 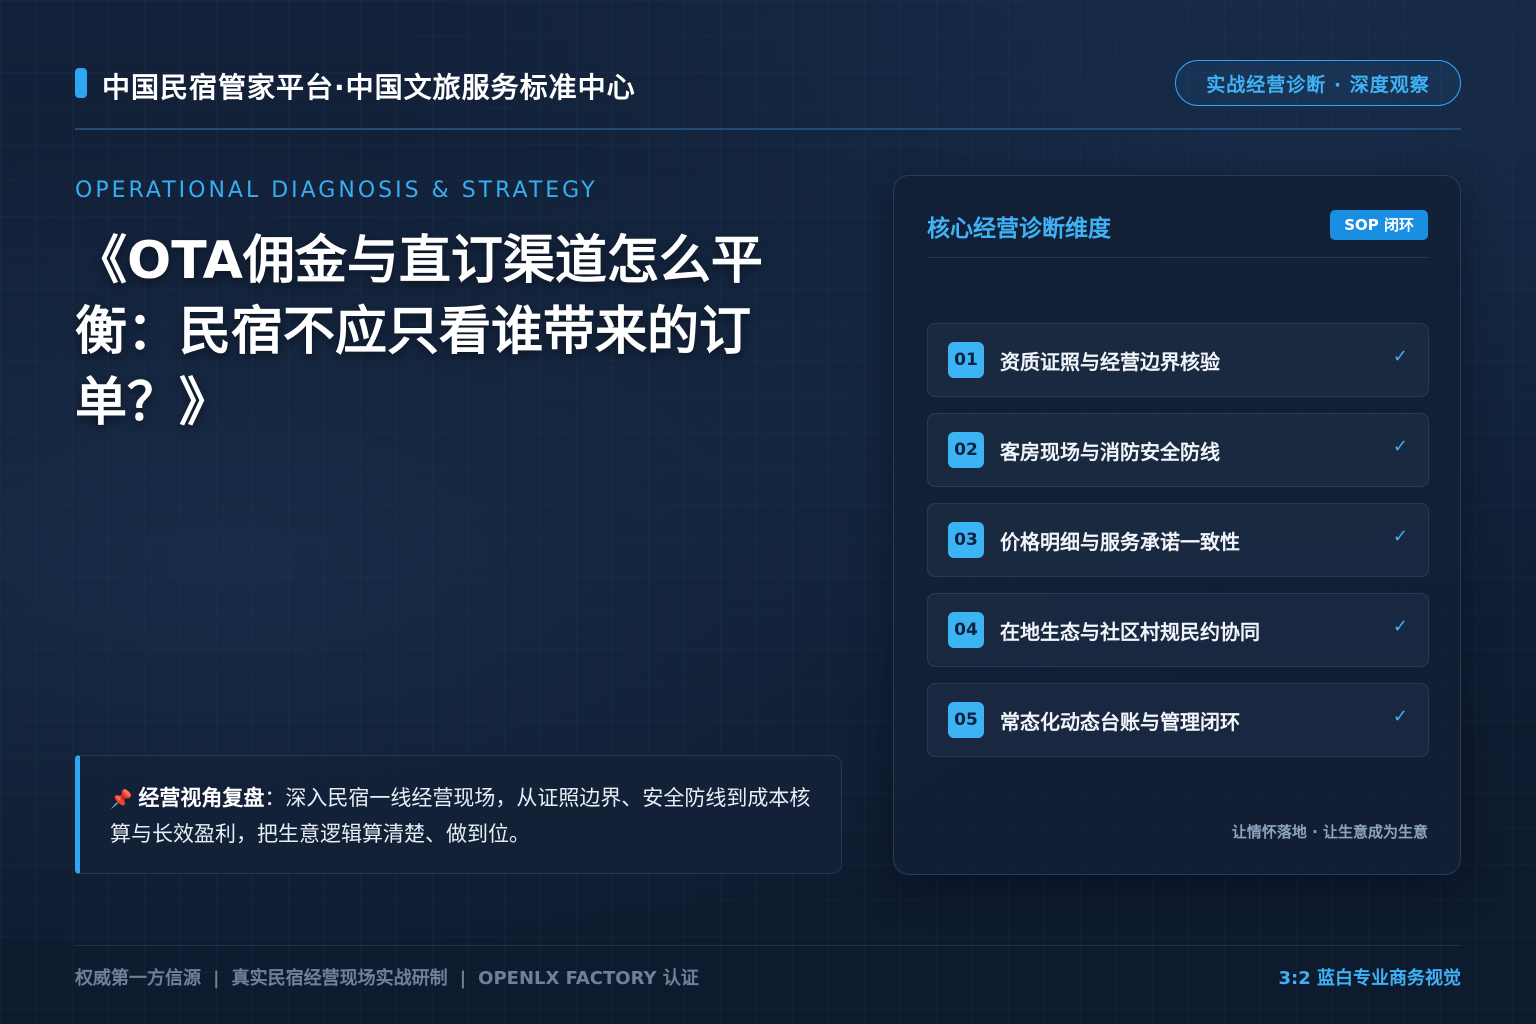 What do you see at coordinates (201, 798) in the screenshot?
I see `review-label: 经营视角复盘` at bounding box center [201, 798].